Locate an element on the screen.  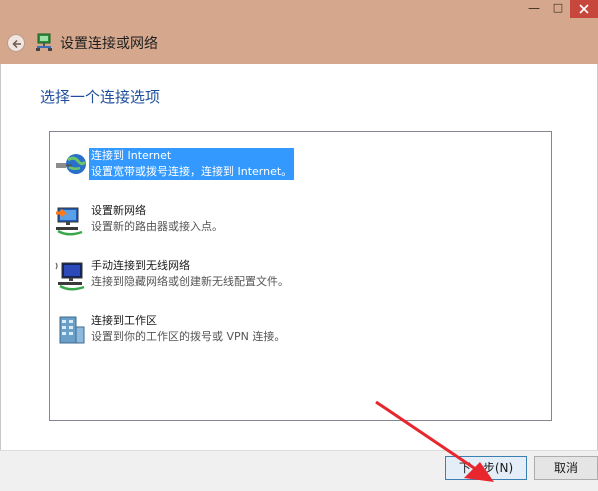
workplace-icon is located at coordinates (72, 330).